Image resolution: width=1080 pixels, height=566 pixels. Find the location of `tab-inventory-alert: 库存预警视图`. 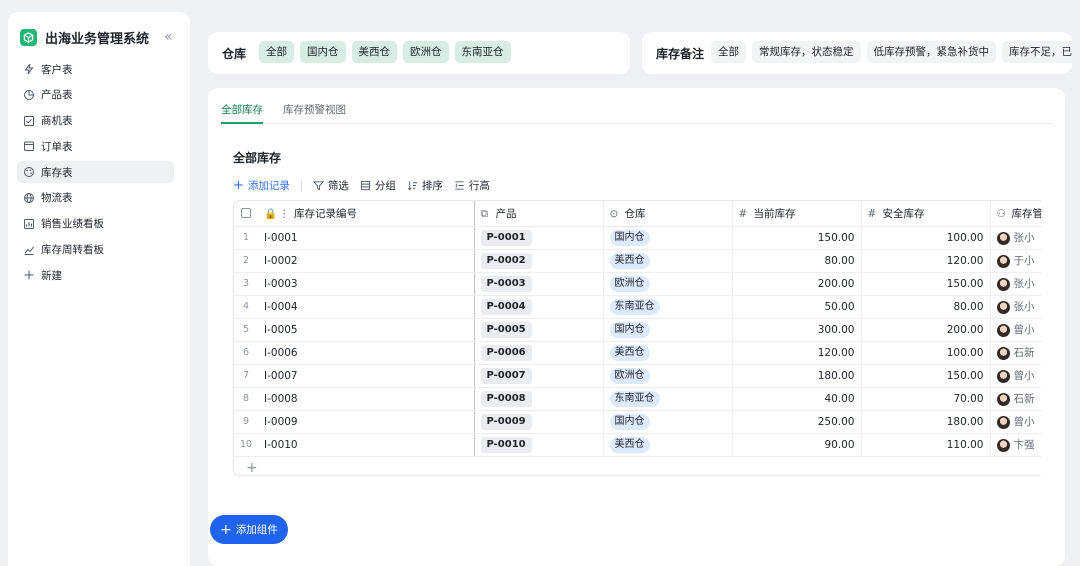

tab-inventory-alert: 库存预警视图 is located at coordinates (314, 113).